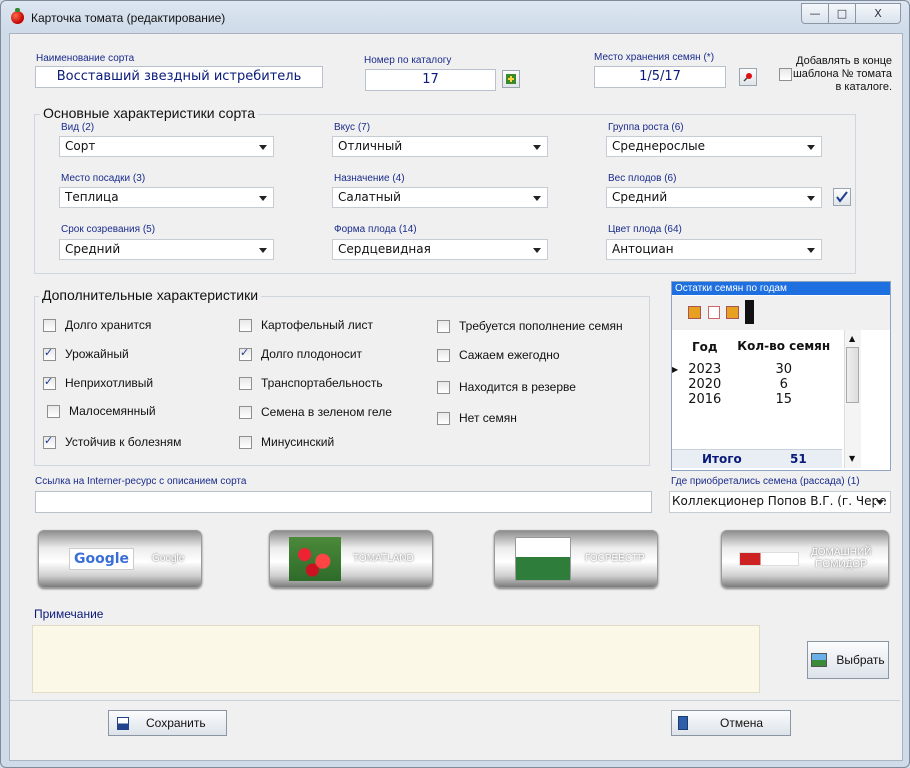  I want to click on save-button: Сохранить, so click(167, 723).